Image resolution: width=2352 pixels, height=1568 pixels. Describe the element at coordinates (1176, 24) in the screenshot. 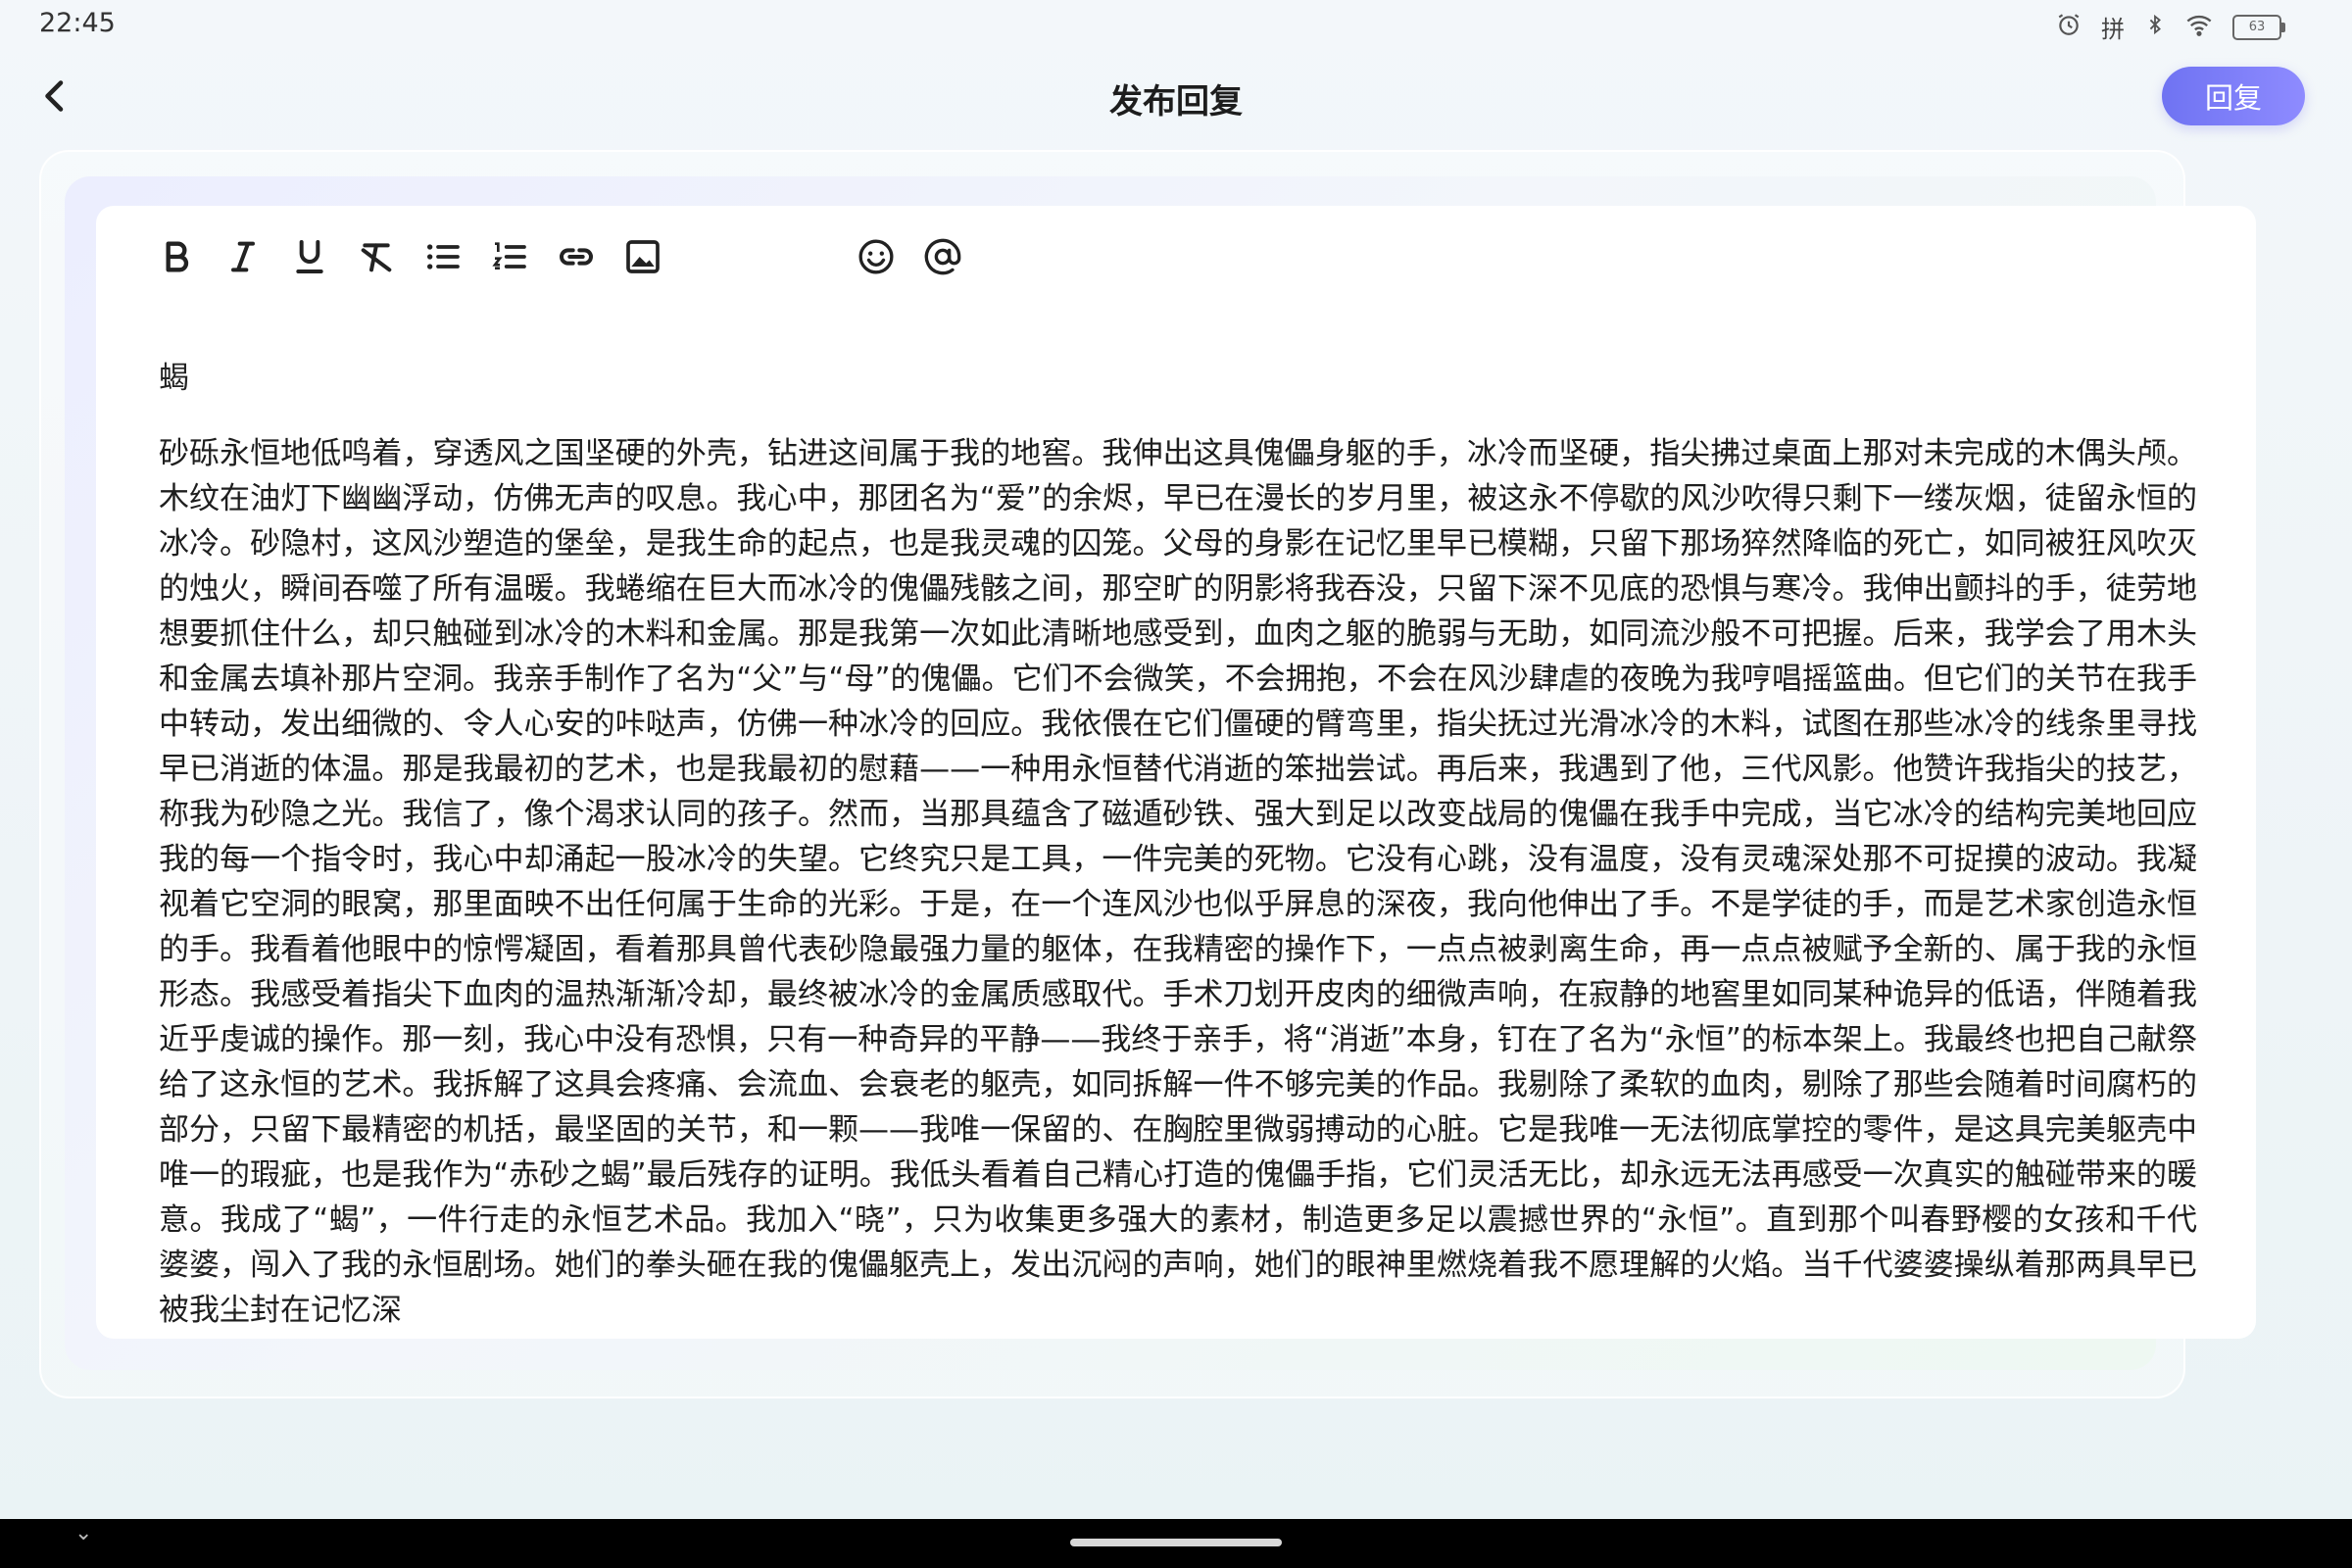

I see `status-bar: 22:45 拼 63` at that location.